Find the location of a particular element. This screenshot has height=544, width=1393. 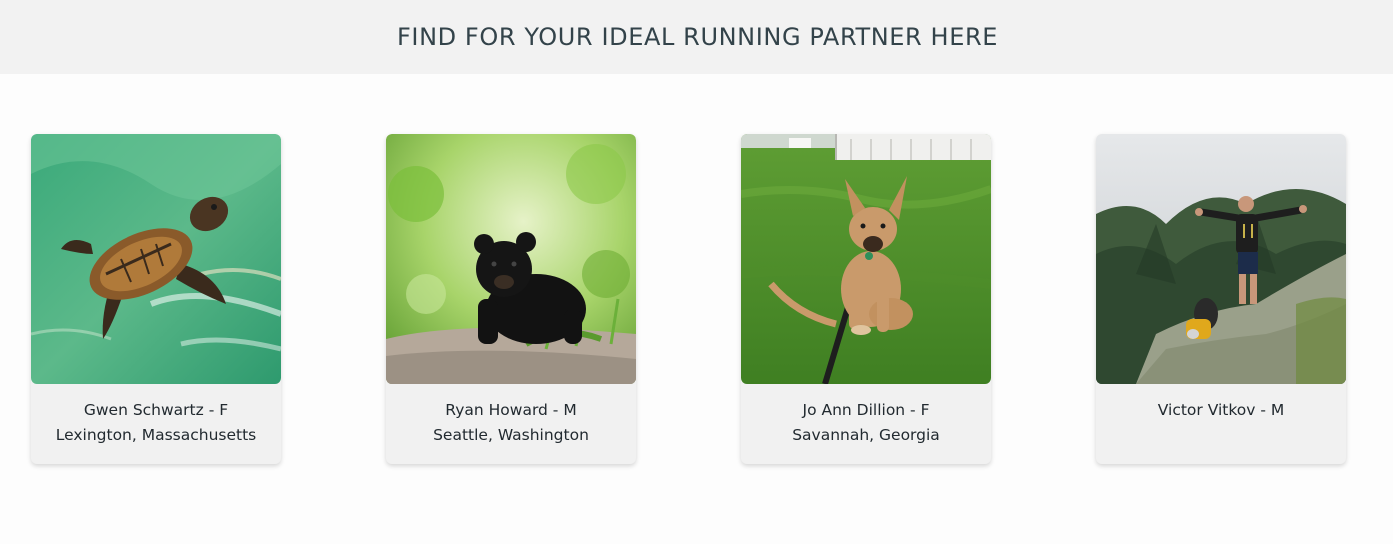

profile-info: Victor Vitkov - M is located at coordinates (1221, 403).